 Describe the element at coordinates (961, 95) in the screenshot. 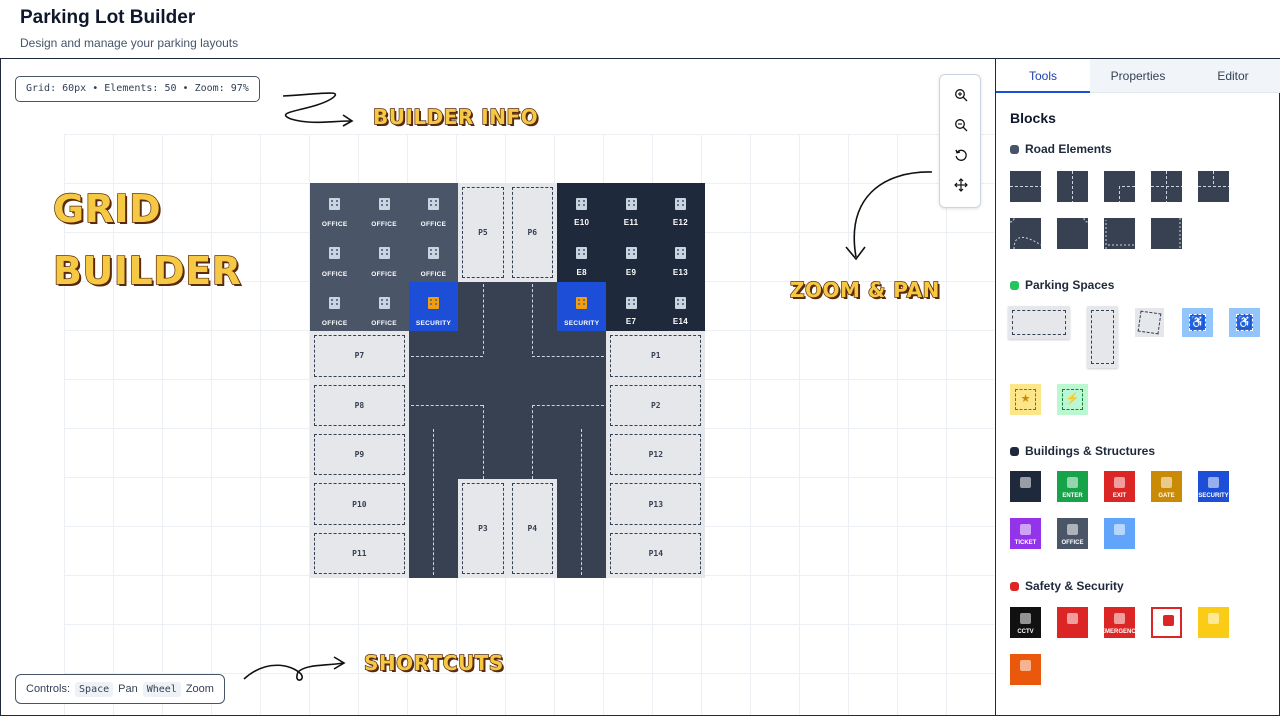

I see `zoom-in-button` at that location.